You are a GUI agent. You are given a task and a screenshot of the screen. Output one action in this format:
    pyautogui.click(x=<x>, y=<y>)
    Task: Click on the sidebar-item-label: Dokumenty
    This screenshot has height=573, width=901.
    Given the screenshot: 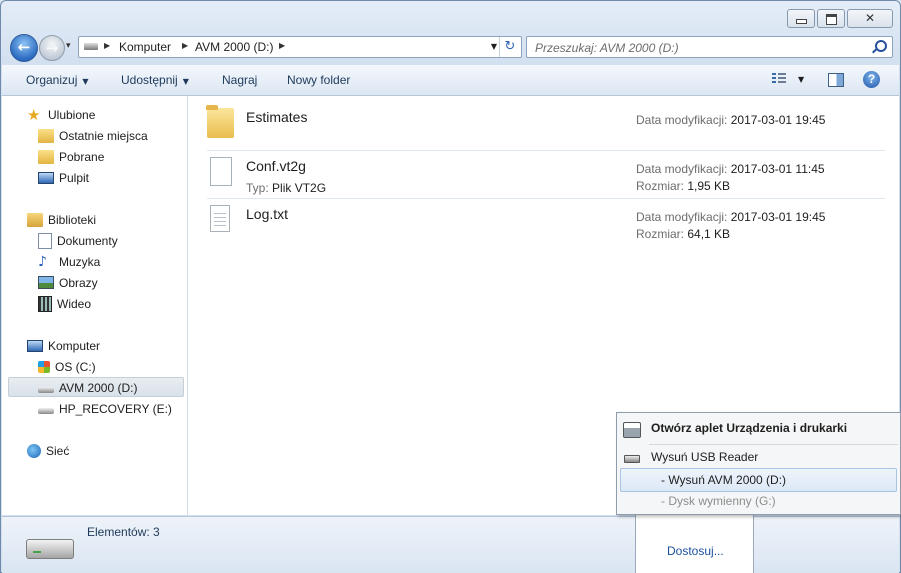 What is the action you would take?
    pyautogui.click(x=87, y=241)
    